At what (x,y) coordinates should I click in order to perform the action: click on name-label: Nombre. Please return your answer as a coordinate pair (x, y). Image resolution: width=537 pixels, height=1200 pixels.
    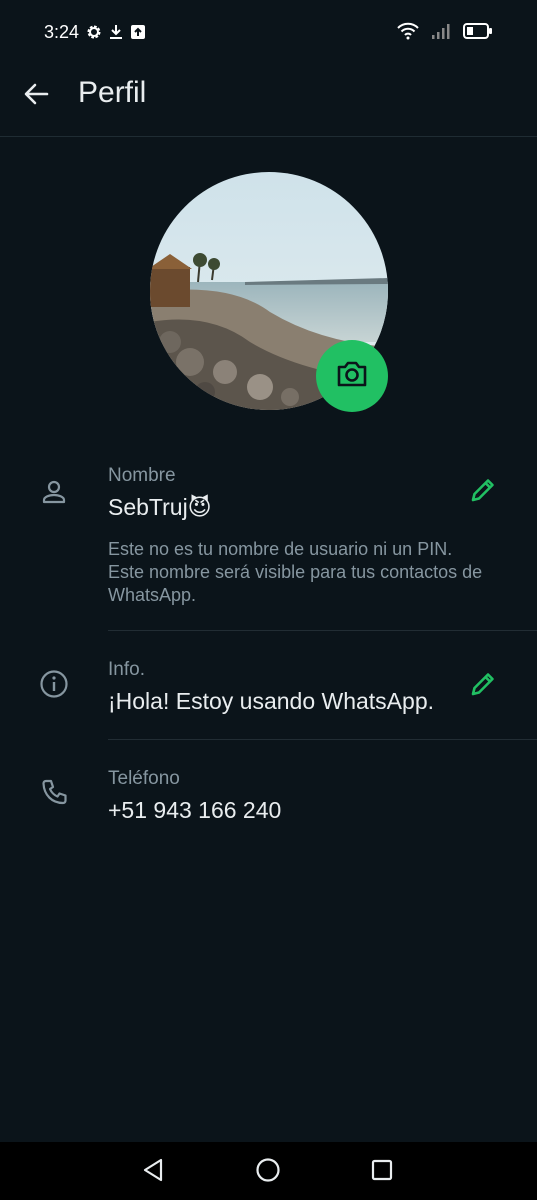
    Looking at the image, I should click on (142, 475).